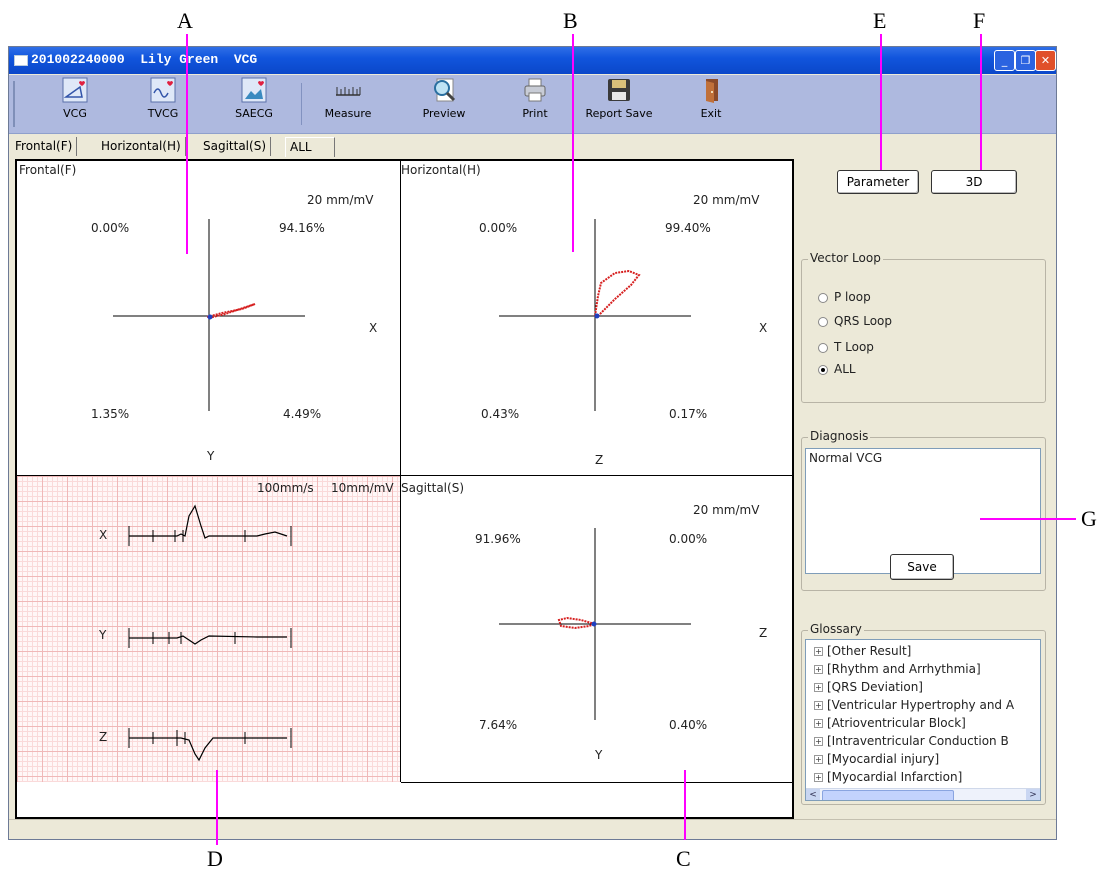 This screenshot has height=873, width=1100. Describe the element at coordinates (44, 146) in the screenshot. I see `tab-frontal: Frontal(F)` at that location.